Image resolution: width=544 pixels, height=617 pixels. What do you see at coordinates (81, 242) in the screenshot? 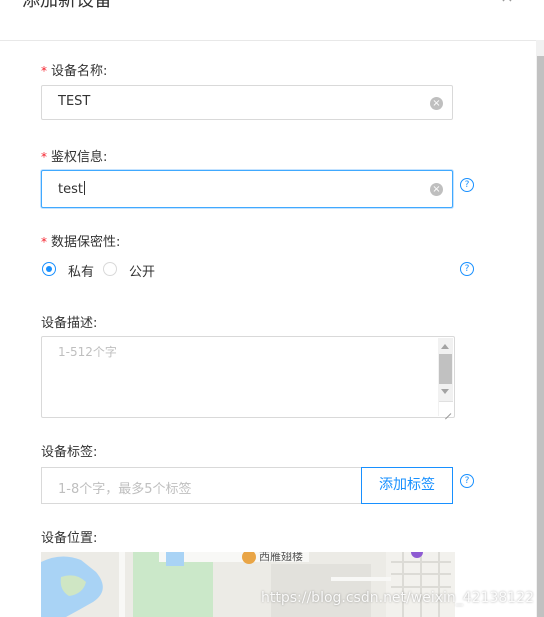
I see `data-privacy-label: * 数据保密性:` at bounding box center [81, 242].